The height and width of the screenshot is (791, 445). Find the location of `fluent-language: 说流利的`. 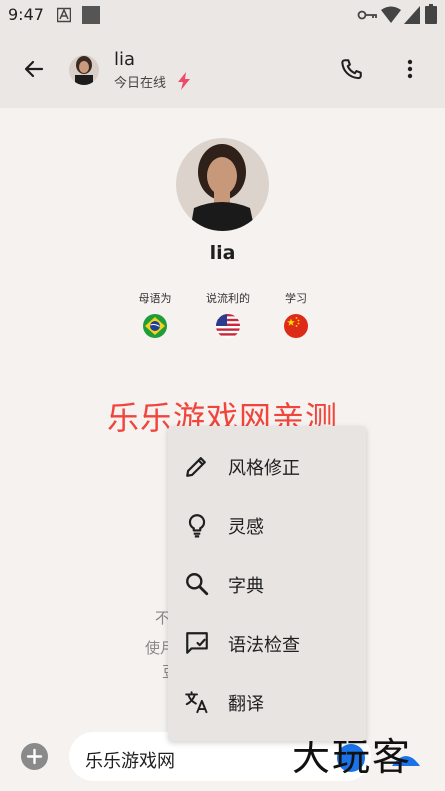

fluent-language: 说流利的 is located at coordinates (228, 314).